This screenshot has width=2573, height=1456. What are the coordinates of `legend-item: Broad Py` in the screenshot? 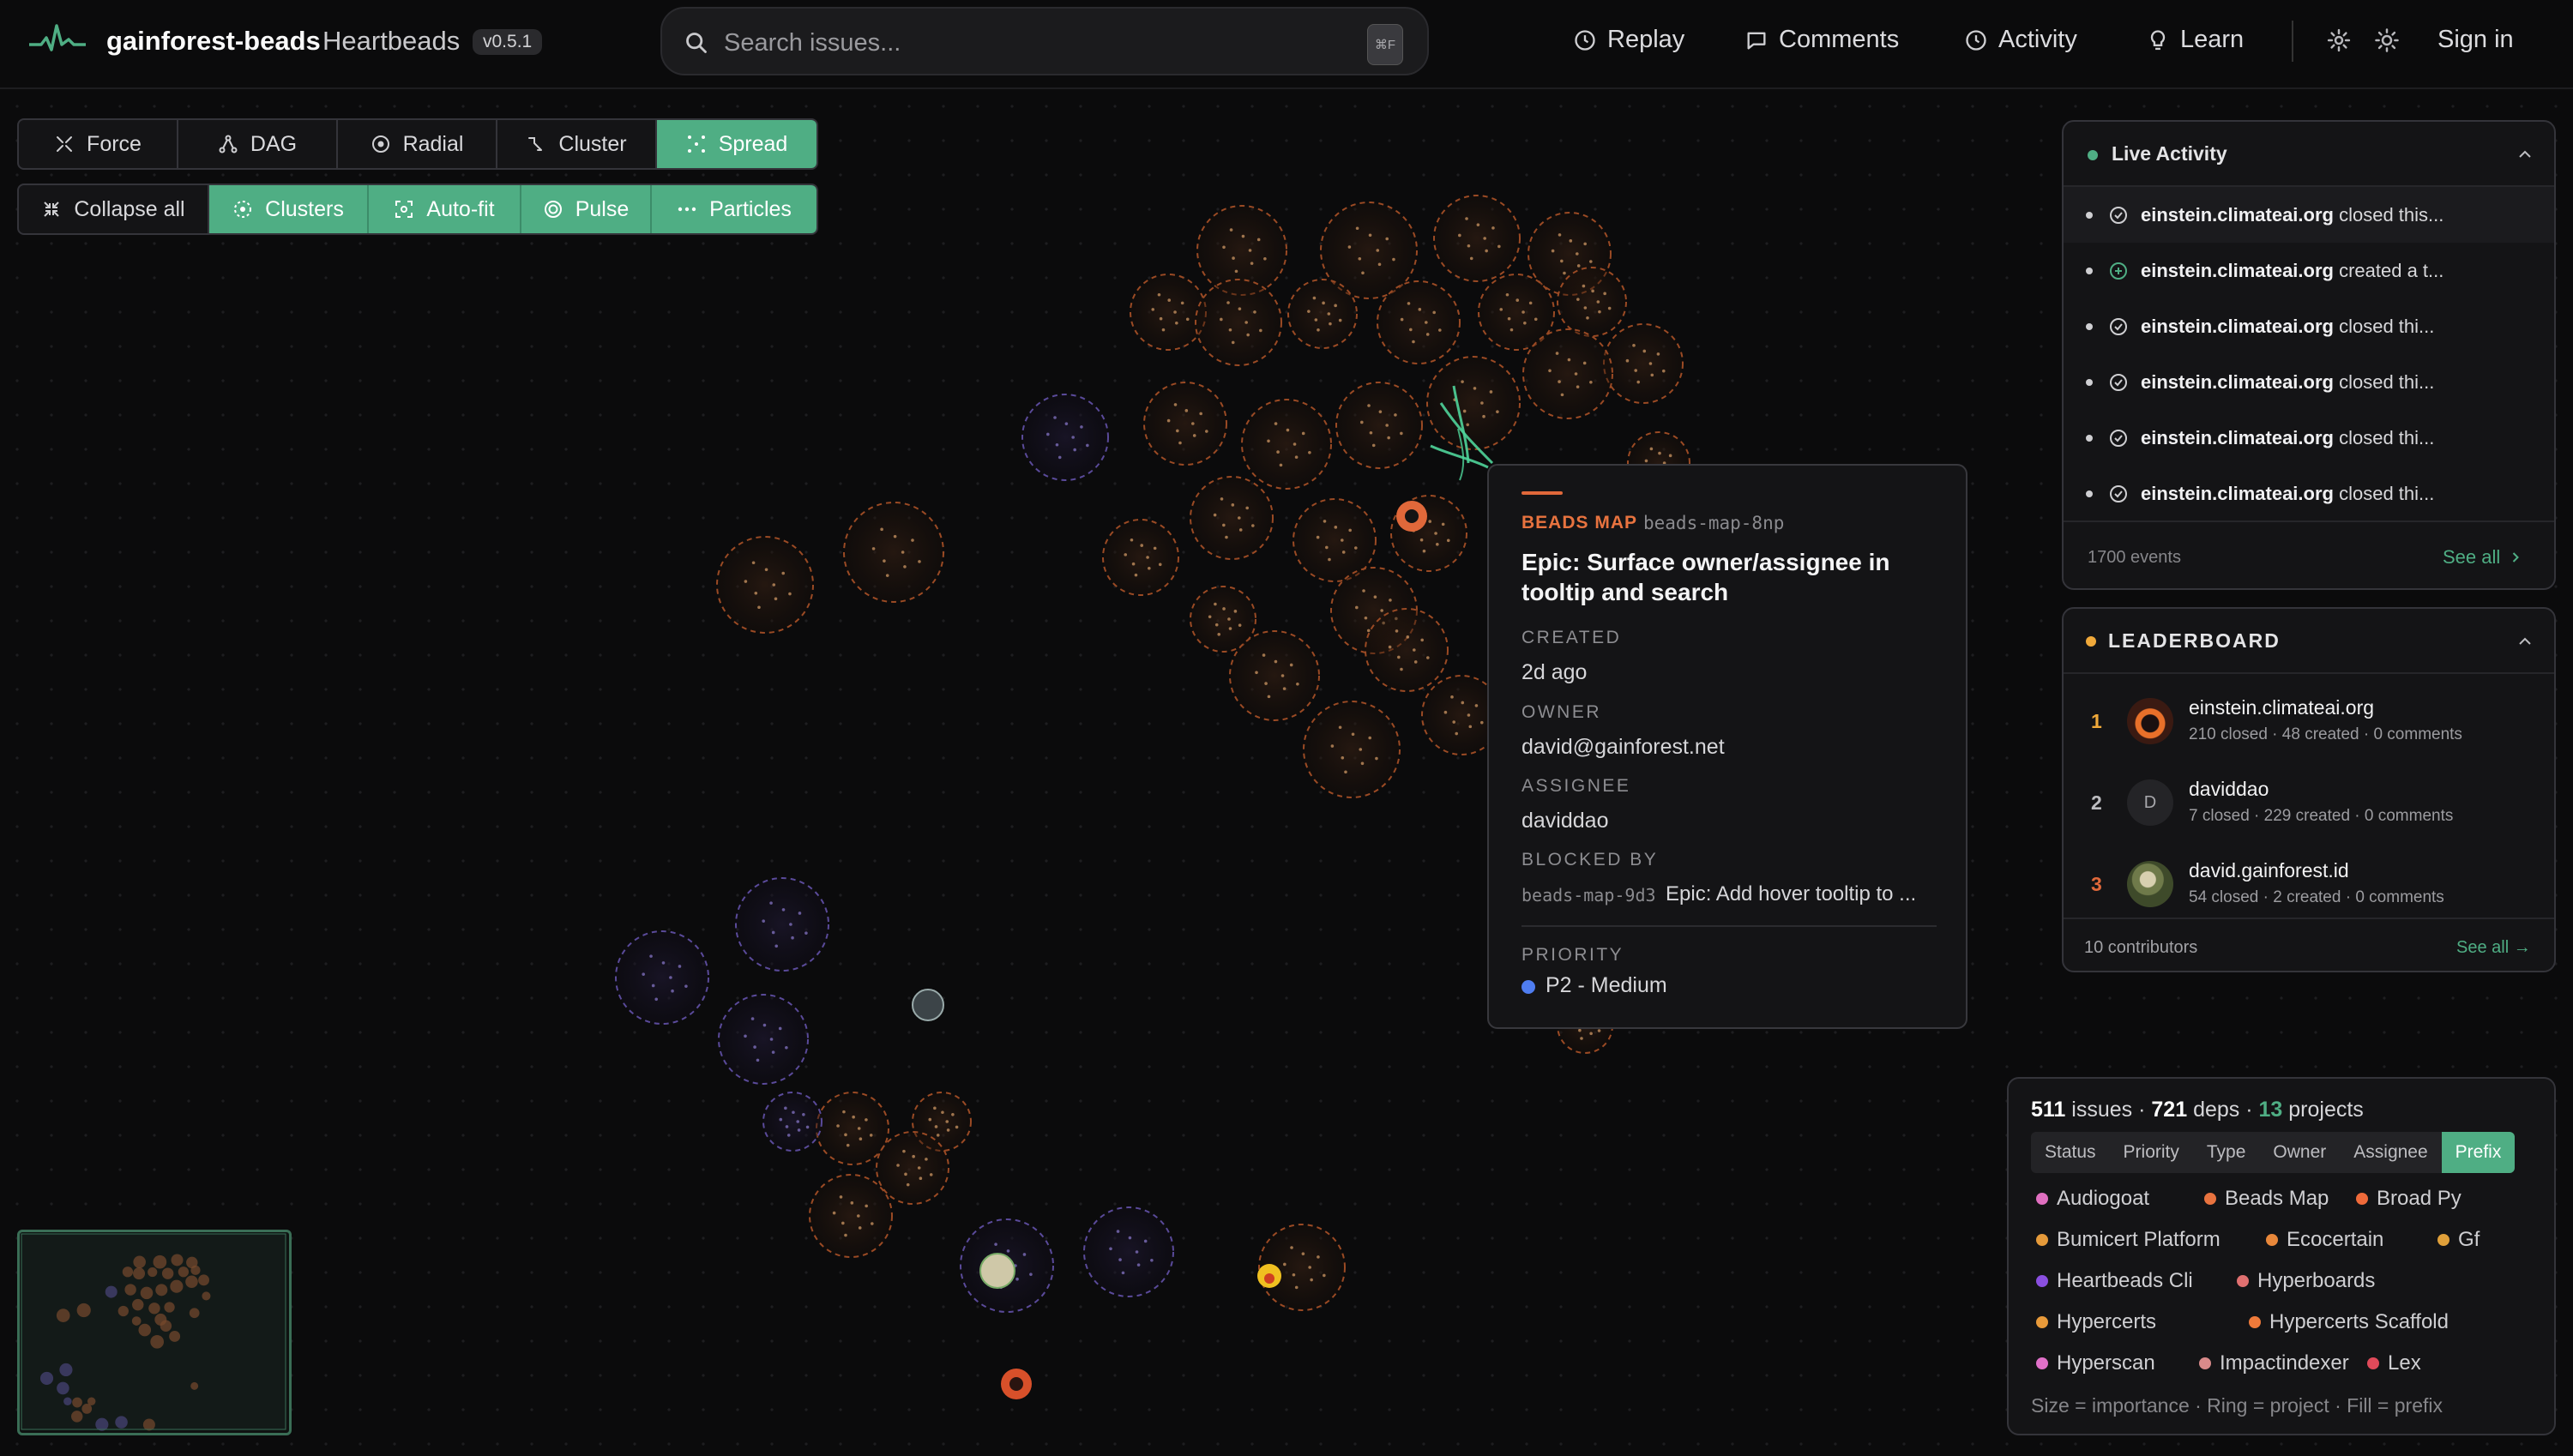 It's located at (2409, 1199).